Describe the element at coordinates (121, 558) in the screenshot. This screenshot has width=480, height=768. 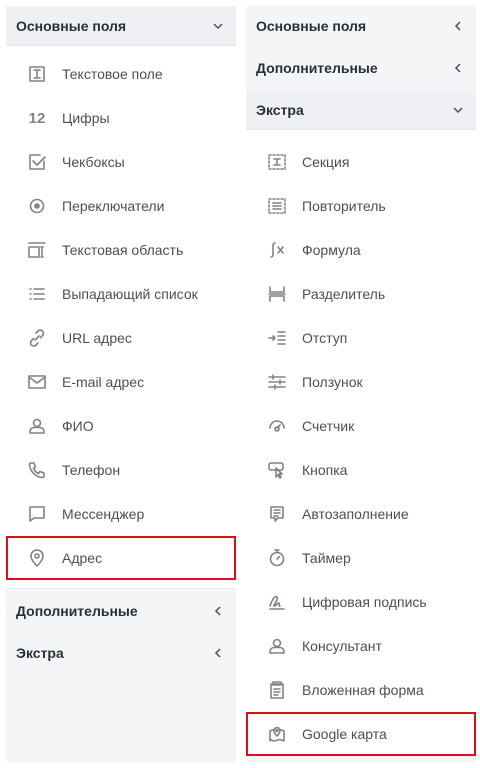
I see `item-address: Адрес` at that location.